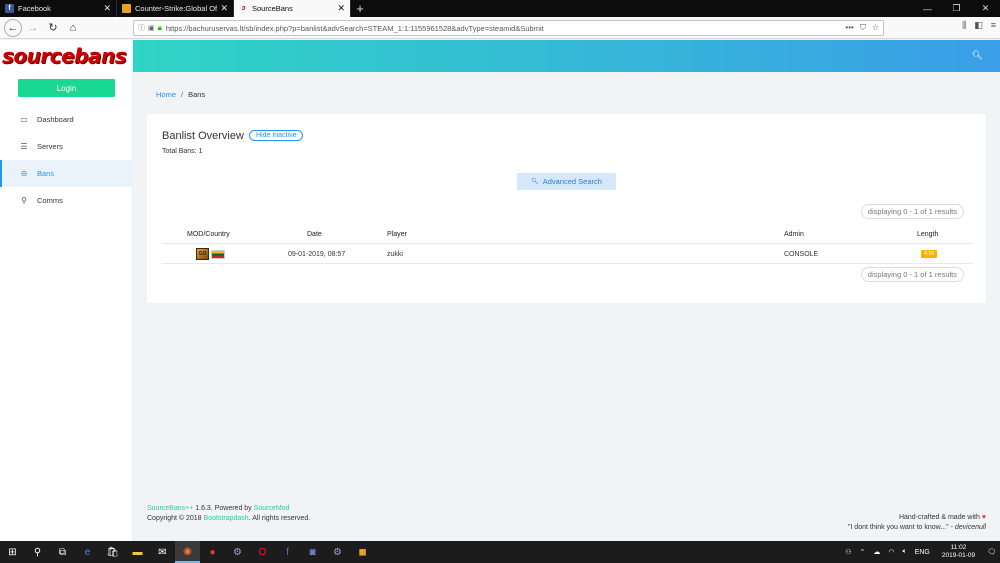 The image size is (1000, 563). I want to click on heart-icon: ♥, so click(983, 517).